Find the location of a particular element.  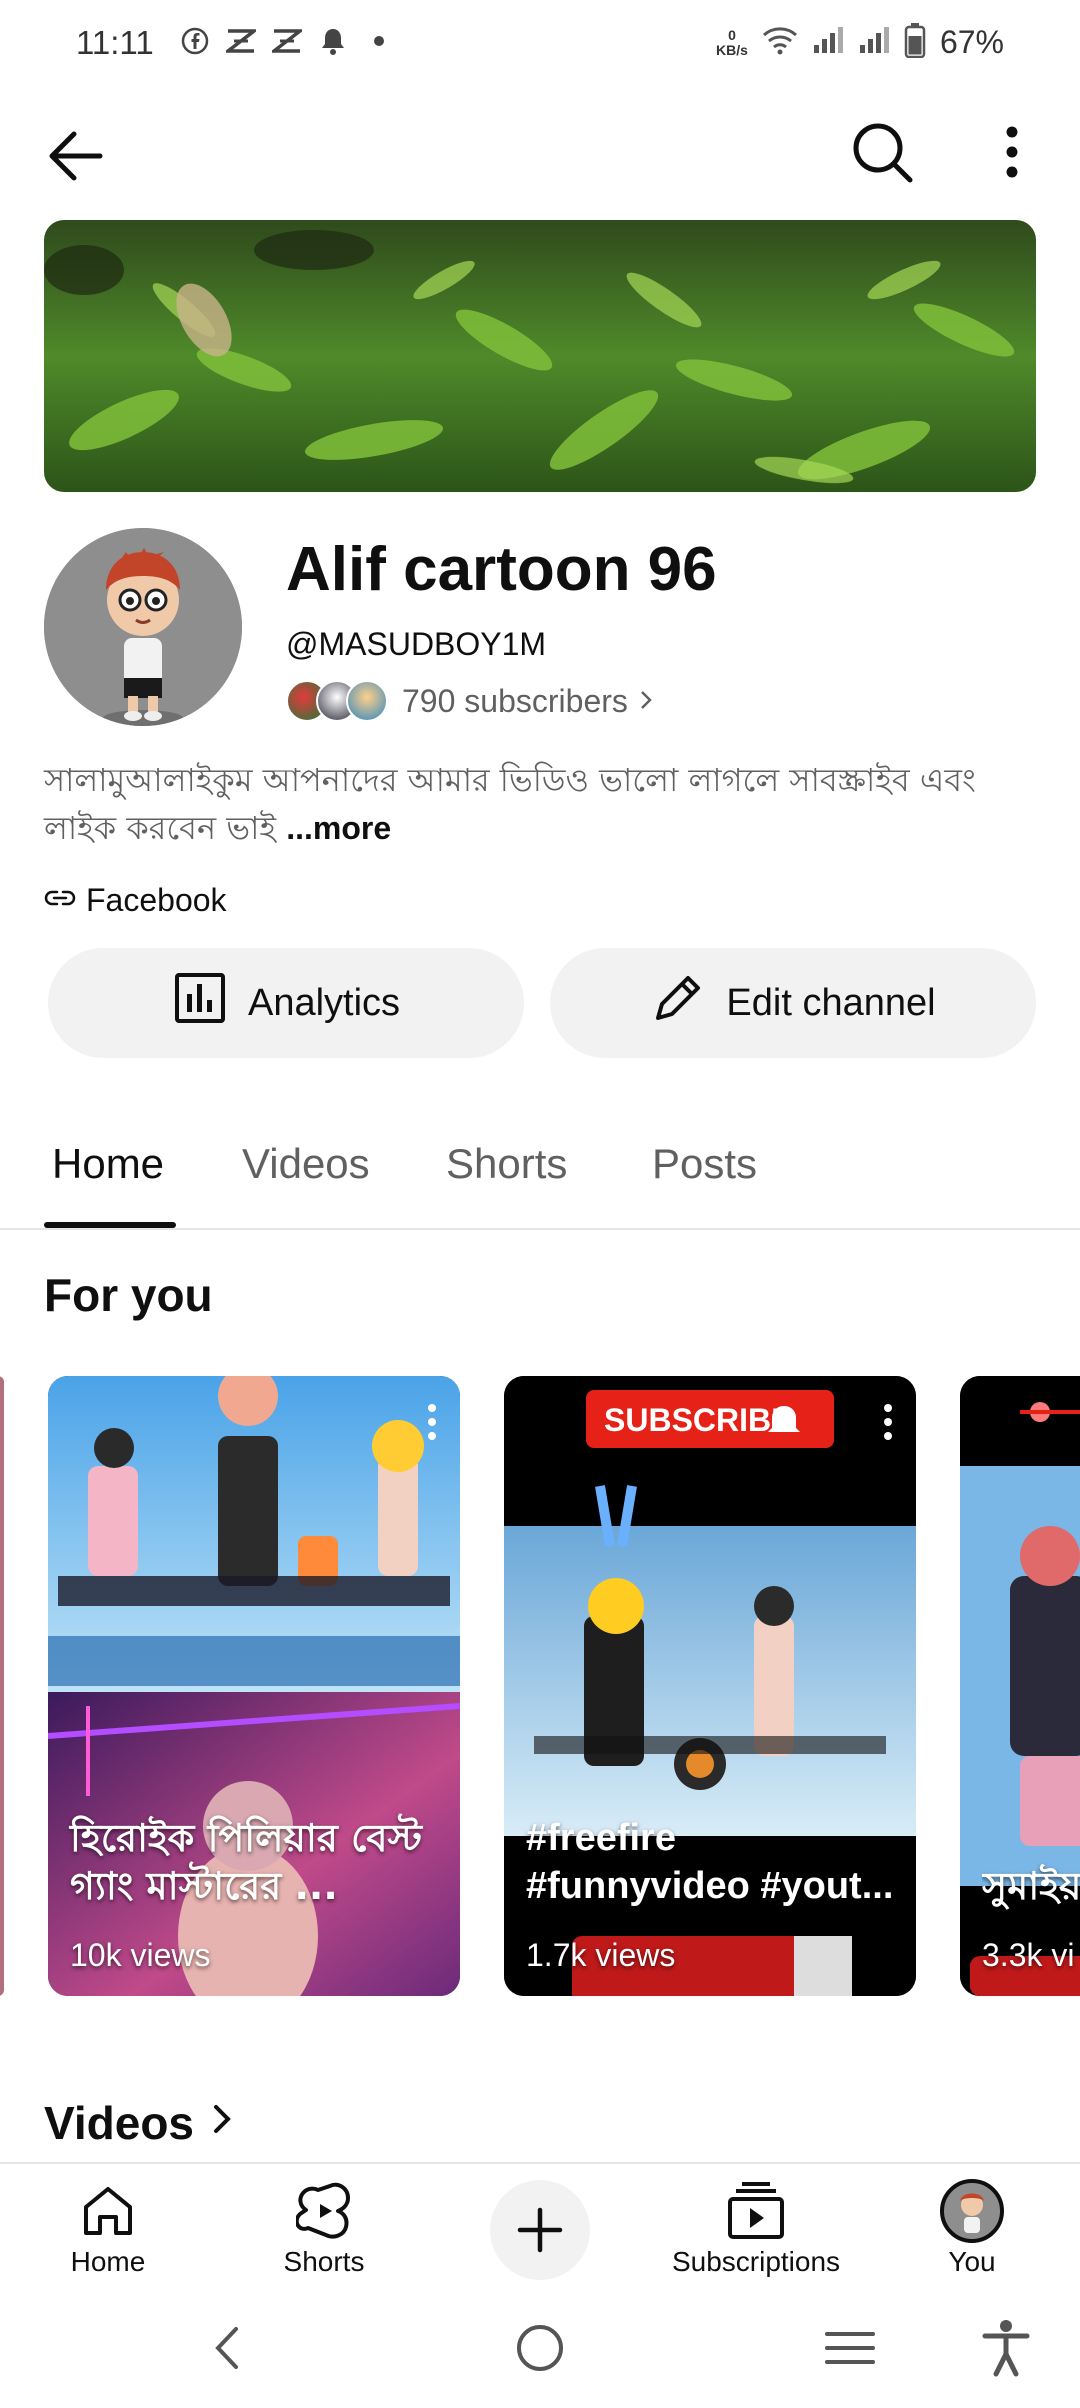

back-arrow-icon is located at coordinates (76, 156).